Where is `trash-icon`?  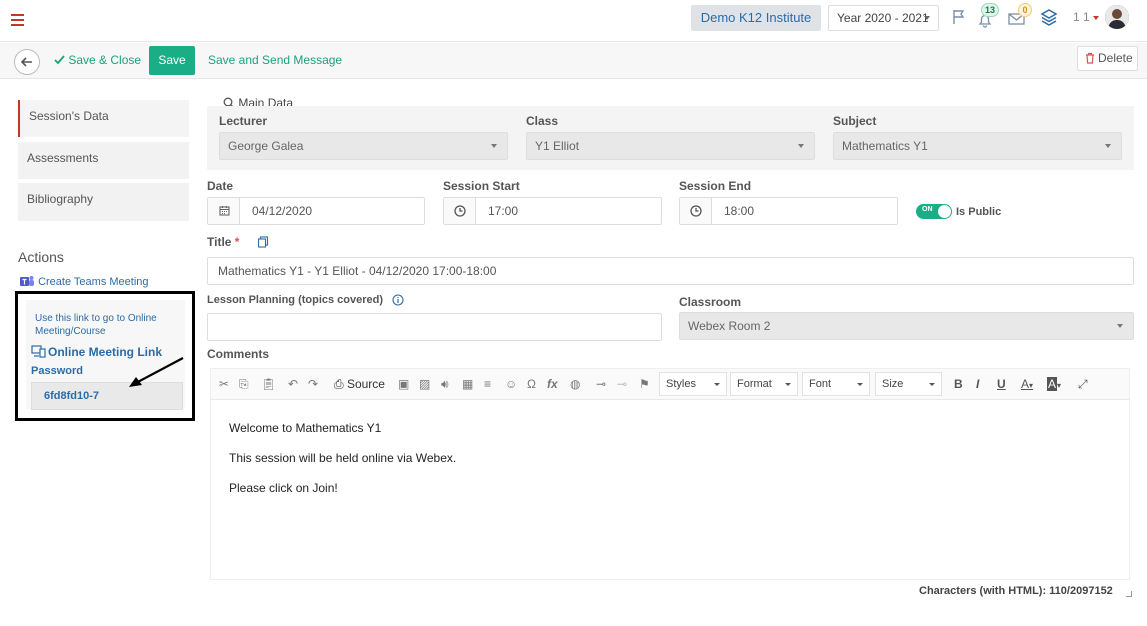
trash-icon is located at coordinates (1090, 58).